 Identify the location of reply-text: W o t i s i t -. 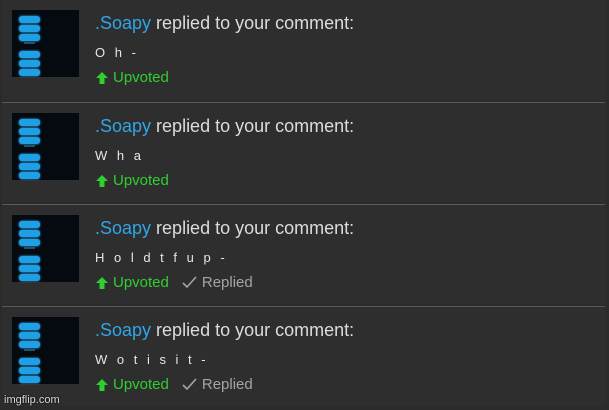
(152, 359).